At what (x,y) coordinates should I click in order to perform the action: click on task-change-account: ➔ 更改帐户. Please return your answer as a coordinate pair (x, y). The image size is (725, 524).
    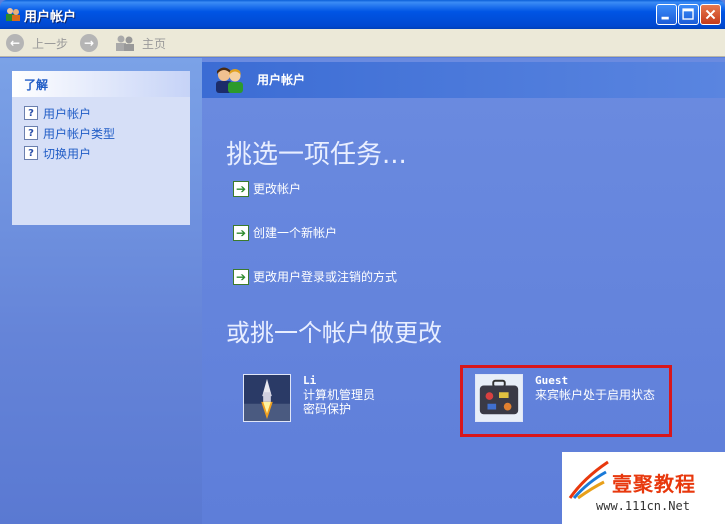
    Looking at the image, I should click on (267, 188).